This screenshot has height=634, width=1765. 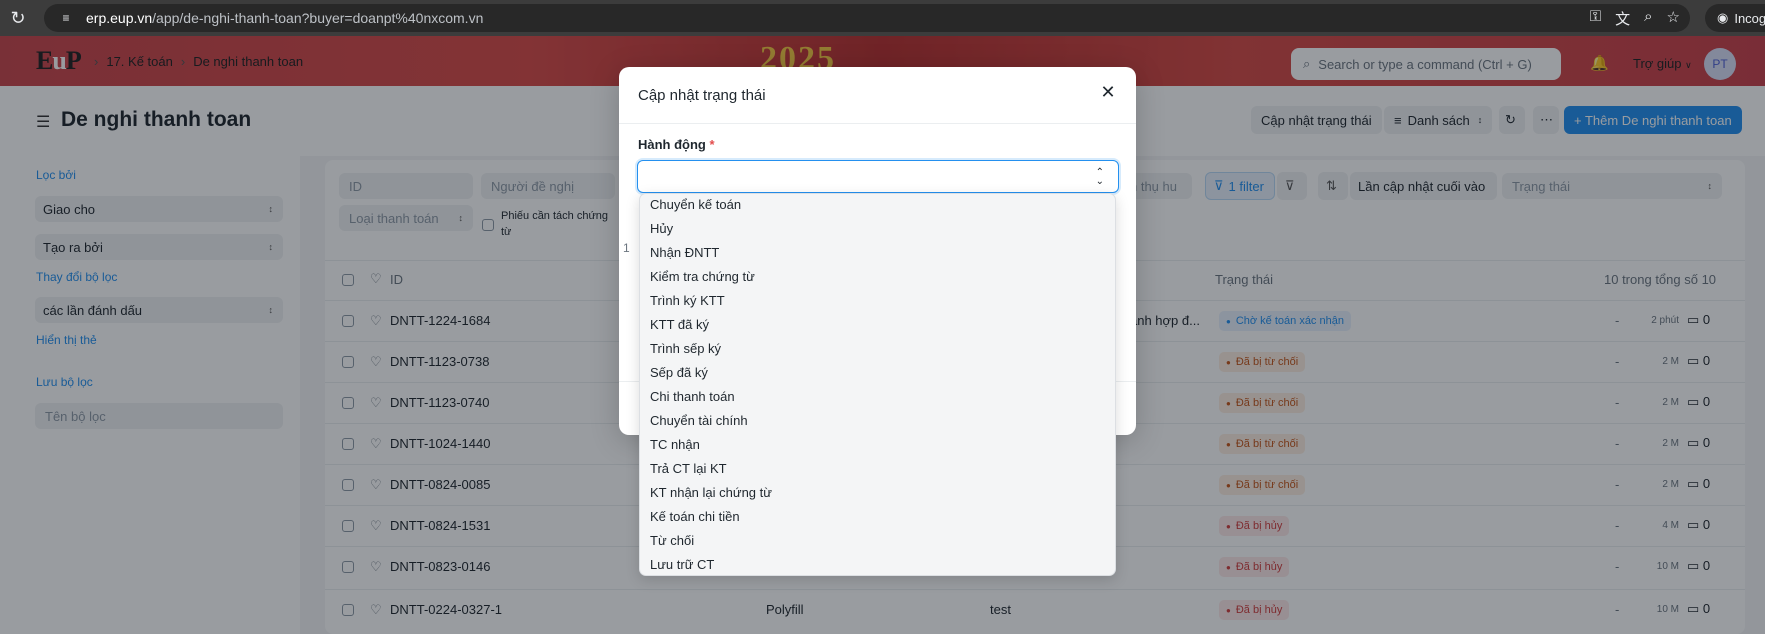 I want to click on option-item: KT nhận lại chứng từ, so click(x=711, y=493).